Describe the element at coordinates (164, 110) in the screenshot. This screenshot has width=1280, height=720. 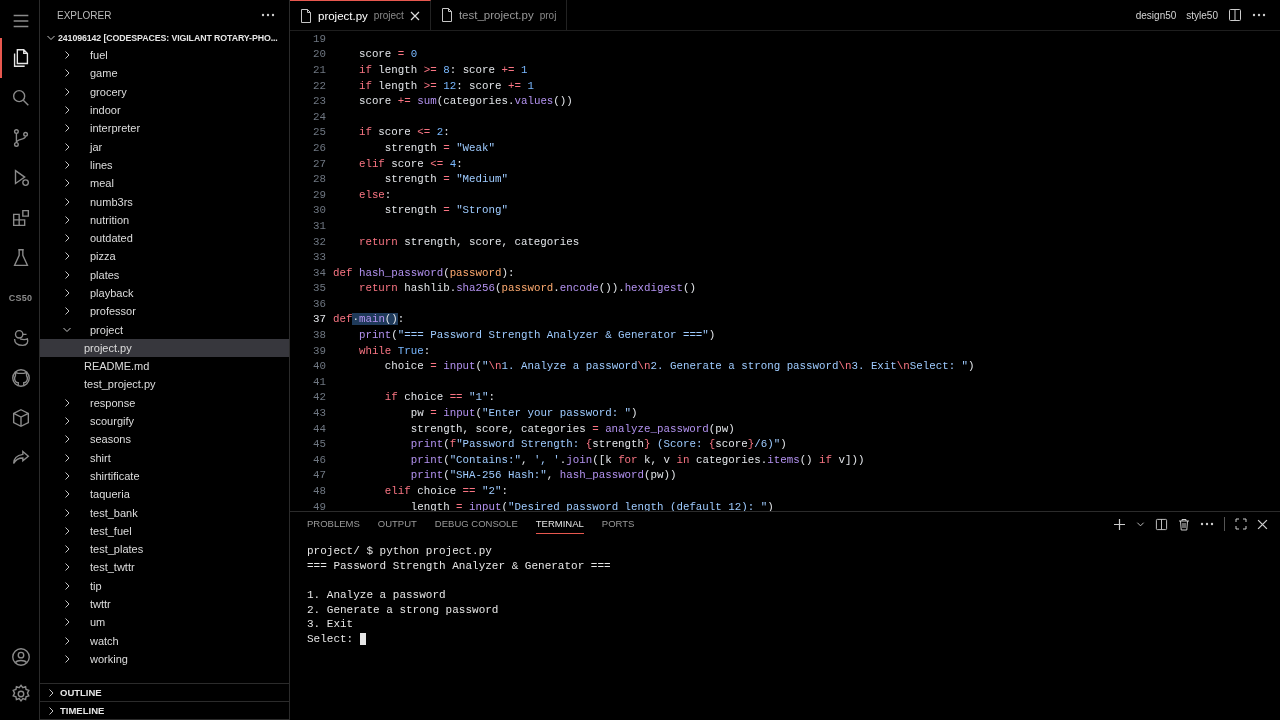
I see `folder-item: indoor` at that location.